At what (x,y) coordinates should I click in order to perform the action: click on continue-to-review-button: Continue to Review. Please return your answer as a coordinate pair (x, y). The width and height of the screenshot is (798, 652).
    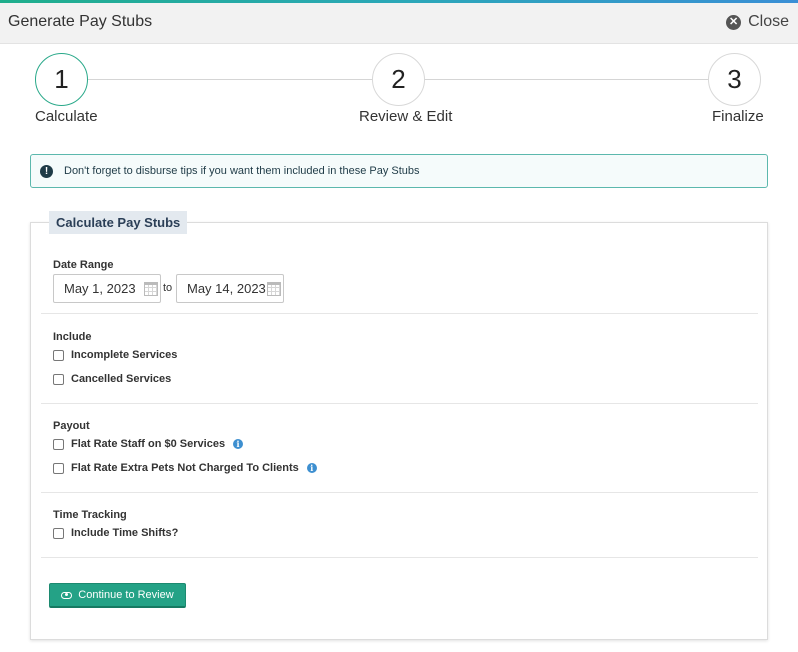
    Looking at the image, I should click on (117, 595).